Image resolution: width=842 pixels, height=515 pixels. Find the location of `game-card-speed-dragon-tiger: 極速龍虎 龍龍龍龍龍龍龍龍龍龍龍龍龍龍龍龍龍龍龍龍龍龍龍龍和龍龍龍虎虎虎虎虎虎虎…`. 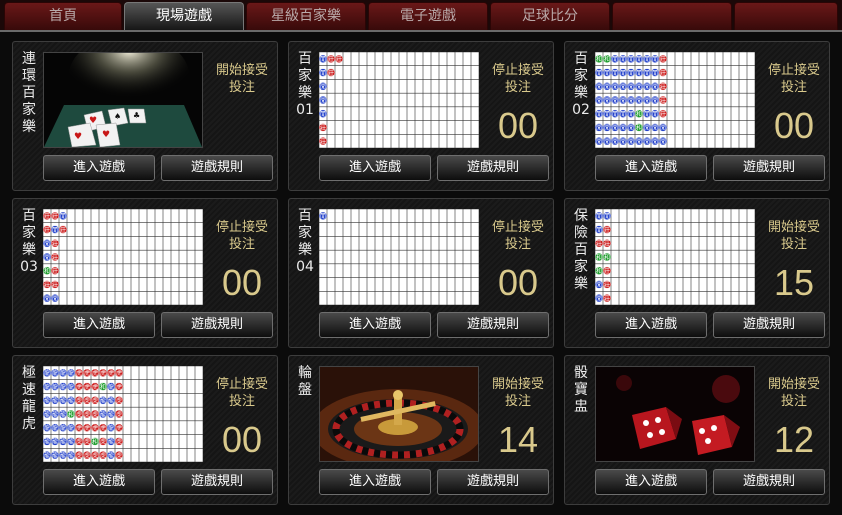

game-card-speed-dragon-tiger: 極速龍虎 龍龍龍龍龍龍龍龍龍龍龍龍龍龍龍龍龍龍龍龍龍龍龍龍和龍龍龍虎虎虎虎虎虎虎… is located at coordinates (145, 430).